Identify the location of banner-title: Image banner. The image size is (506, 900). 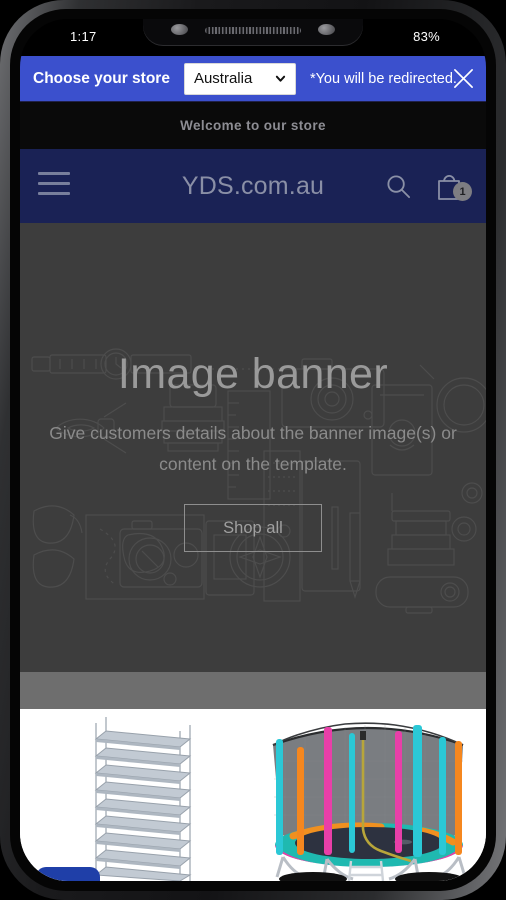
(253, 374).